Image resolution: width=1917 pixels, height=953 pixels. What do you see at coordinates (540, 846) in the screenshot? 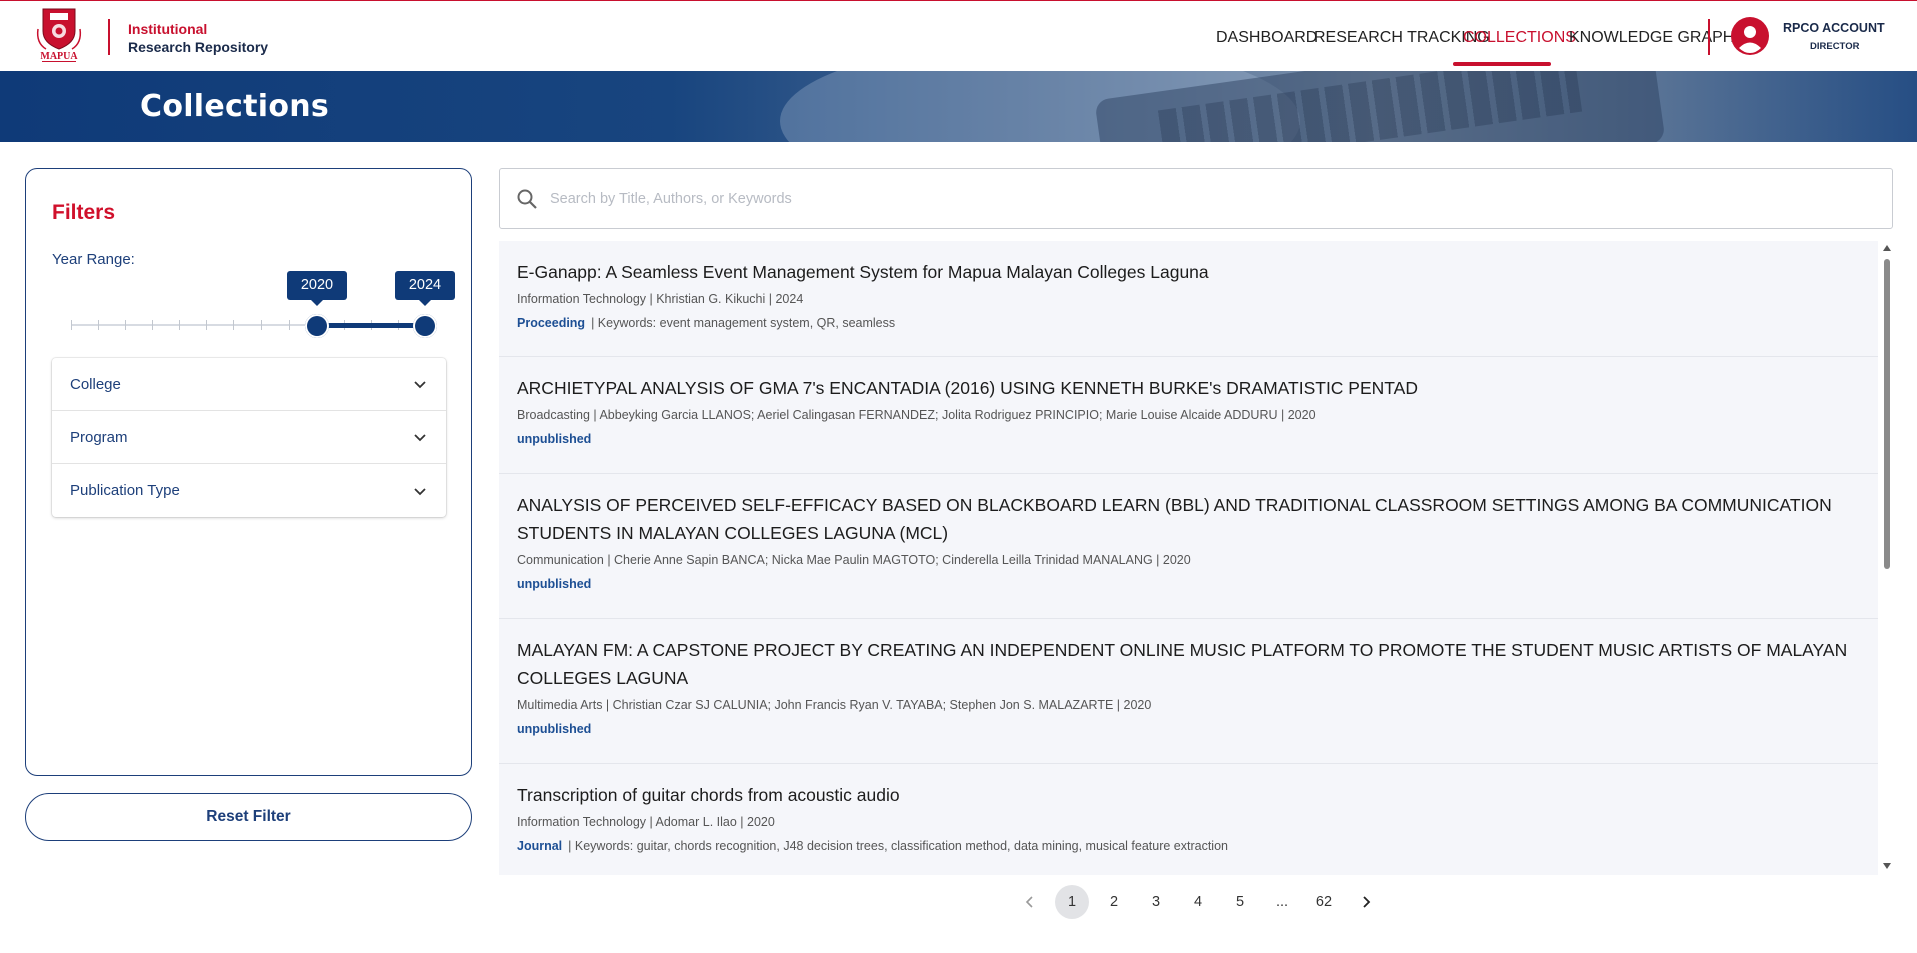
I see `result-type-badge: Journal` at bounding box center [540, 846].